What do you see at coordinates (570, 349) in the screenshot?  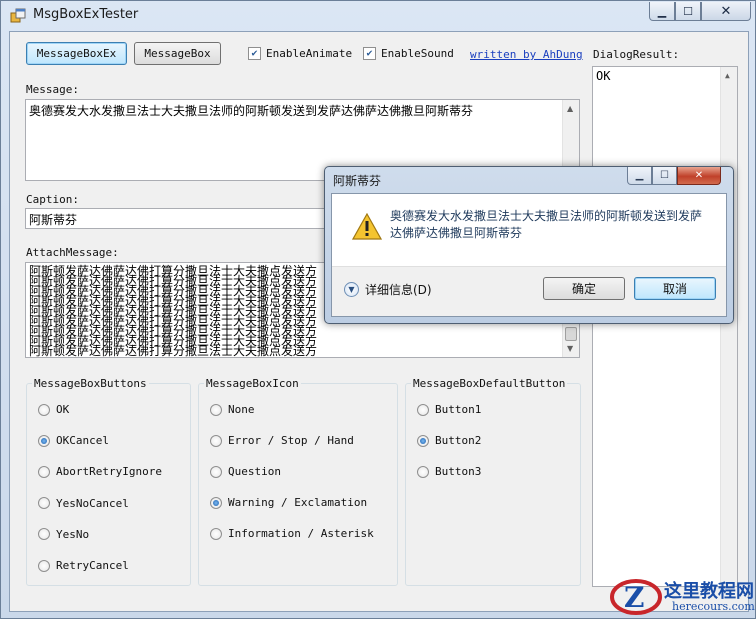 I see `scroll-down-icon: ▼` at bounding box center [570, 349].